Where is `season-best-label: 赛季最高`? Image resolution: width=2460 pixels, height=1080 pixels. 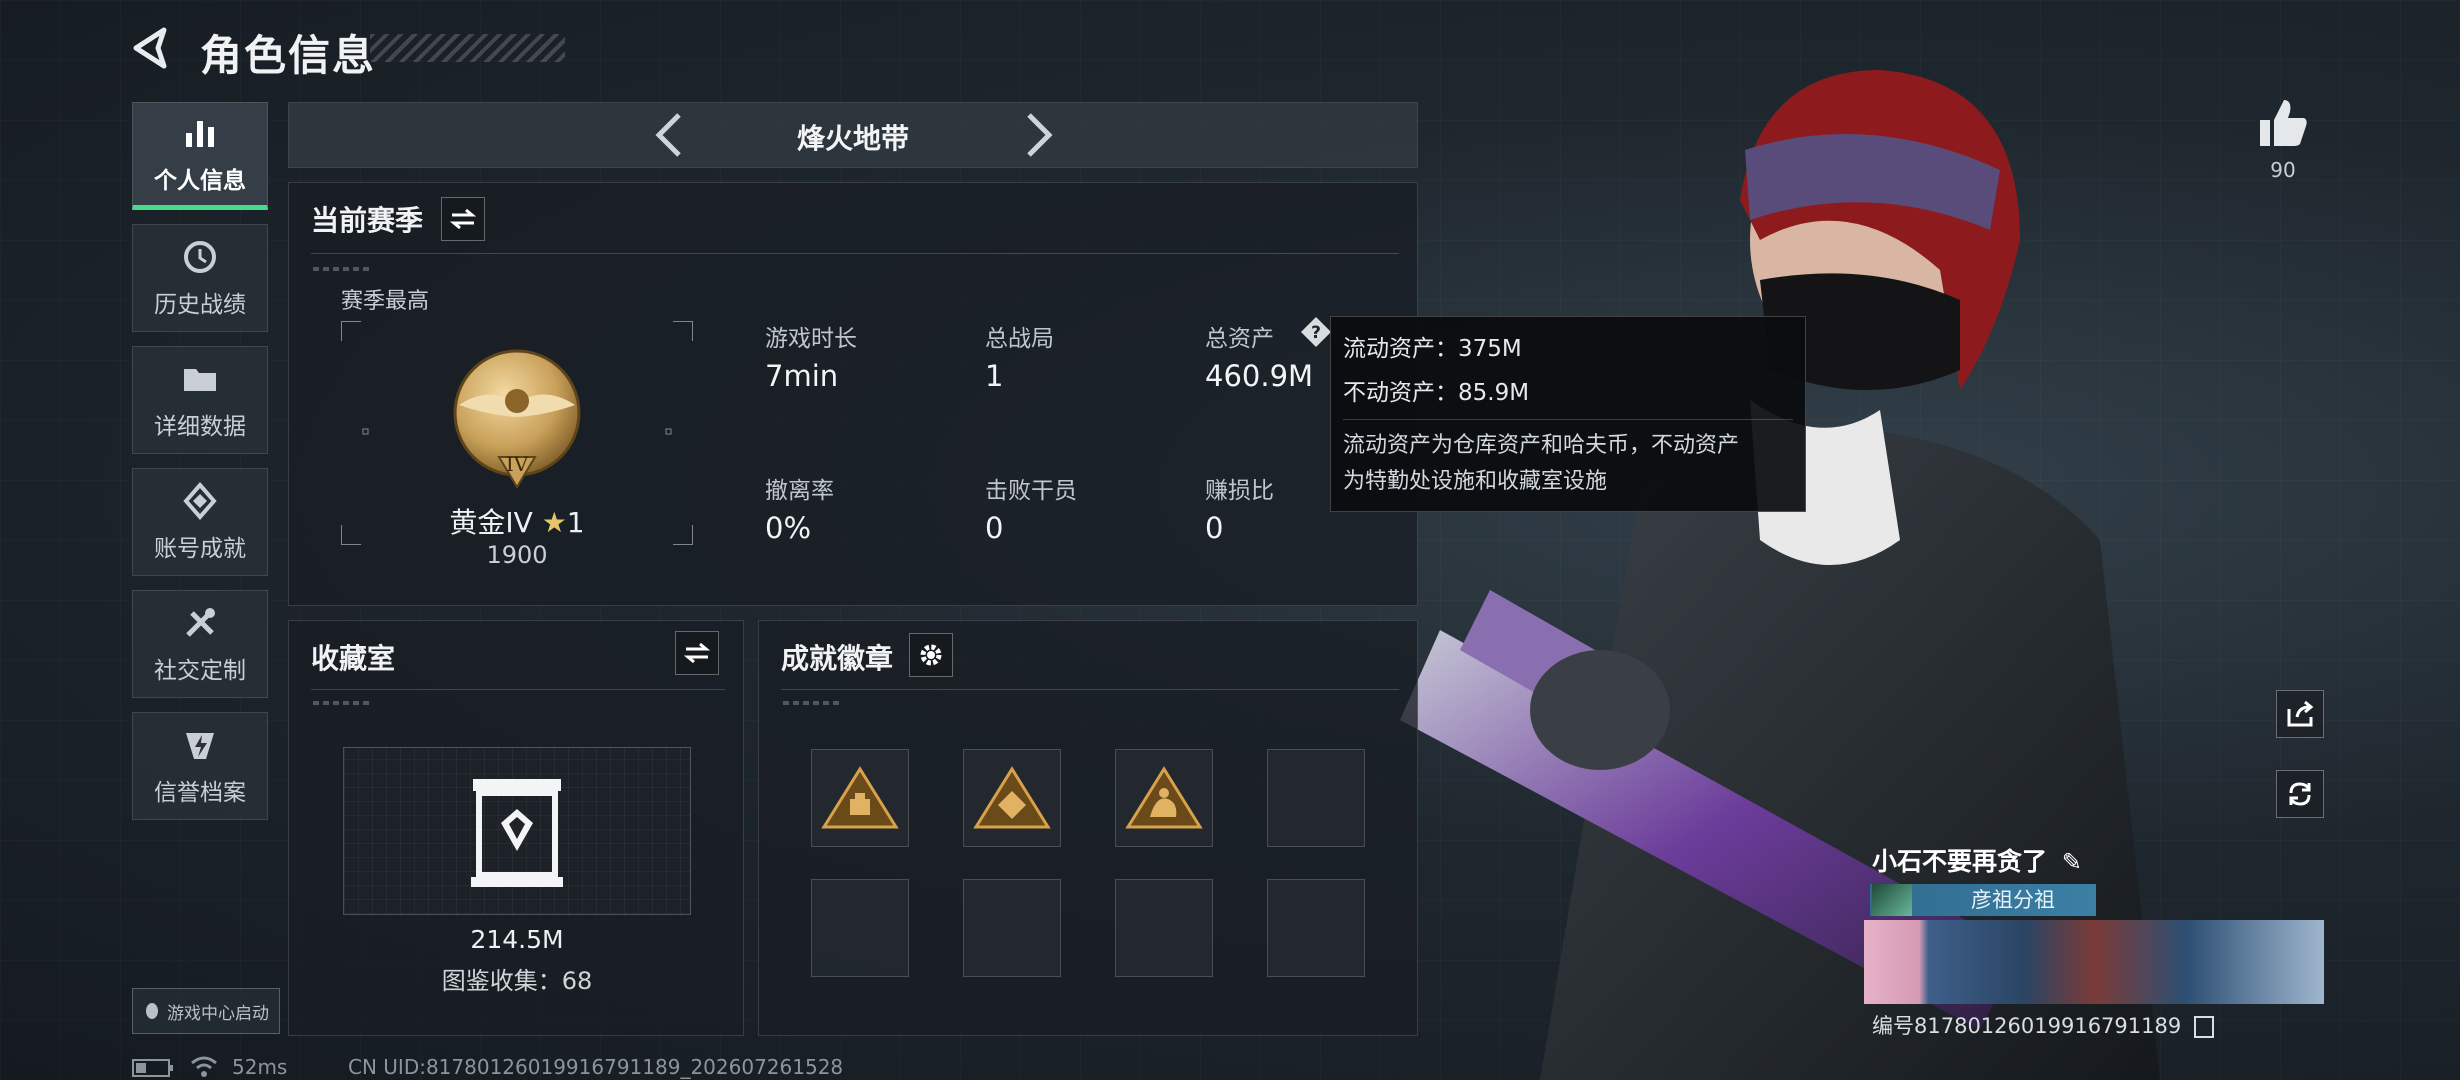
season-best-label: 赛季最高 is located at coordinates (385, 301).